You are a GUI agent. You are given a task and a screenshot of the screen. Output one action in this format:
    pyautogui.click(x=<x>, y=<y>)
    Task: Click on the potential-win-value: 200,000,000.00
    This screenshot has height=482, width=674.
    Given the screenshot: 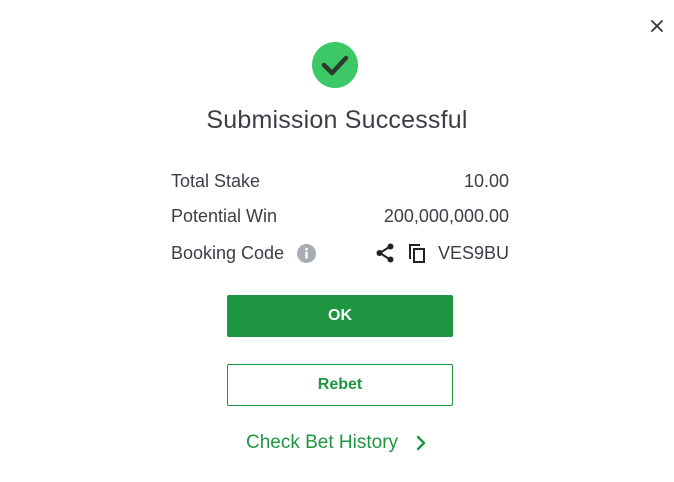 What is the action you would take?
    pyautogui.click(x=446, y=215)
    